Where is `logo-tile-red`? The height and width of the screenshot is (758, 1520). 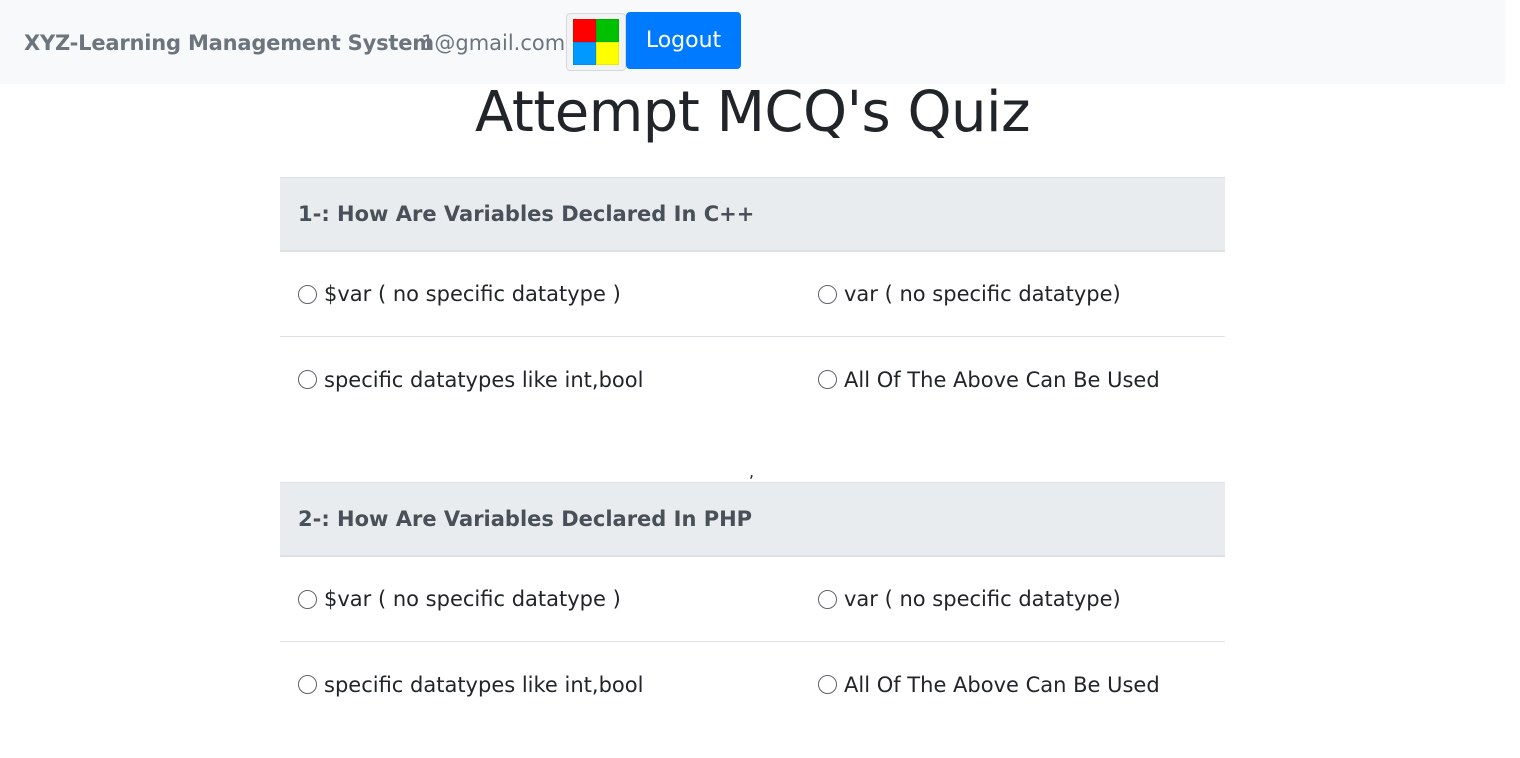
logo-tile-red is located at coordinates (584, 30).